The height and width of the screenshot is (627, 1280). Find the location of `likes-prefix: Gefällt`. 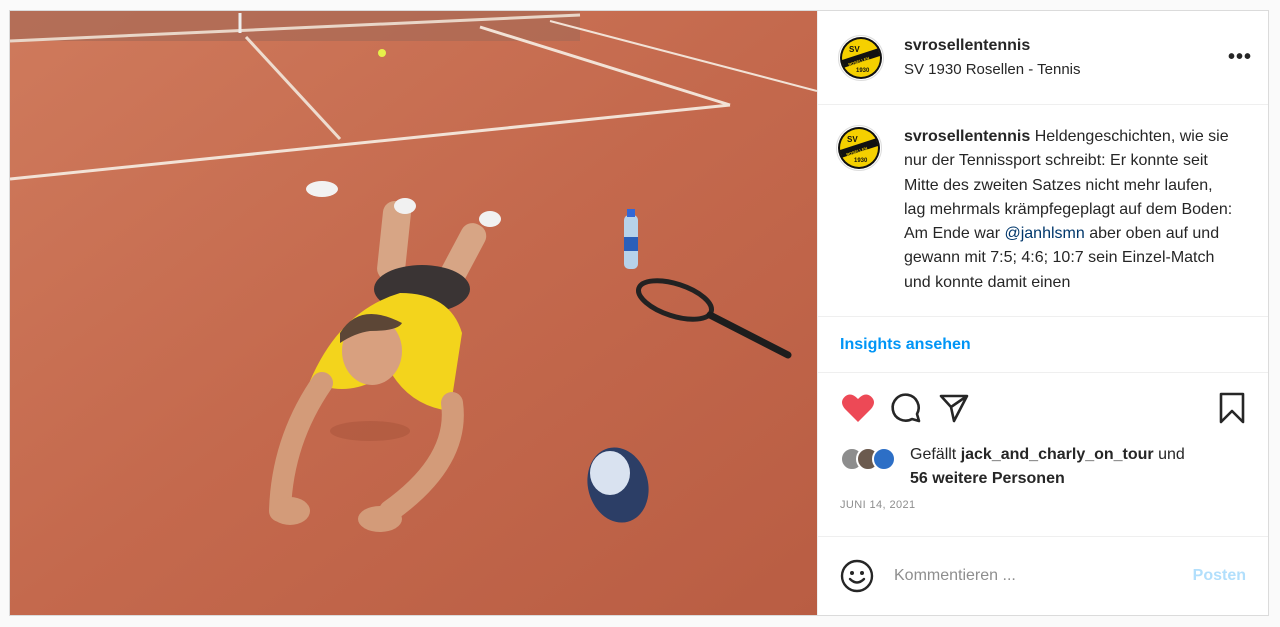

likes-prefix: Gefällt is located at coordinates (935, 454).